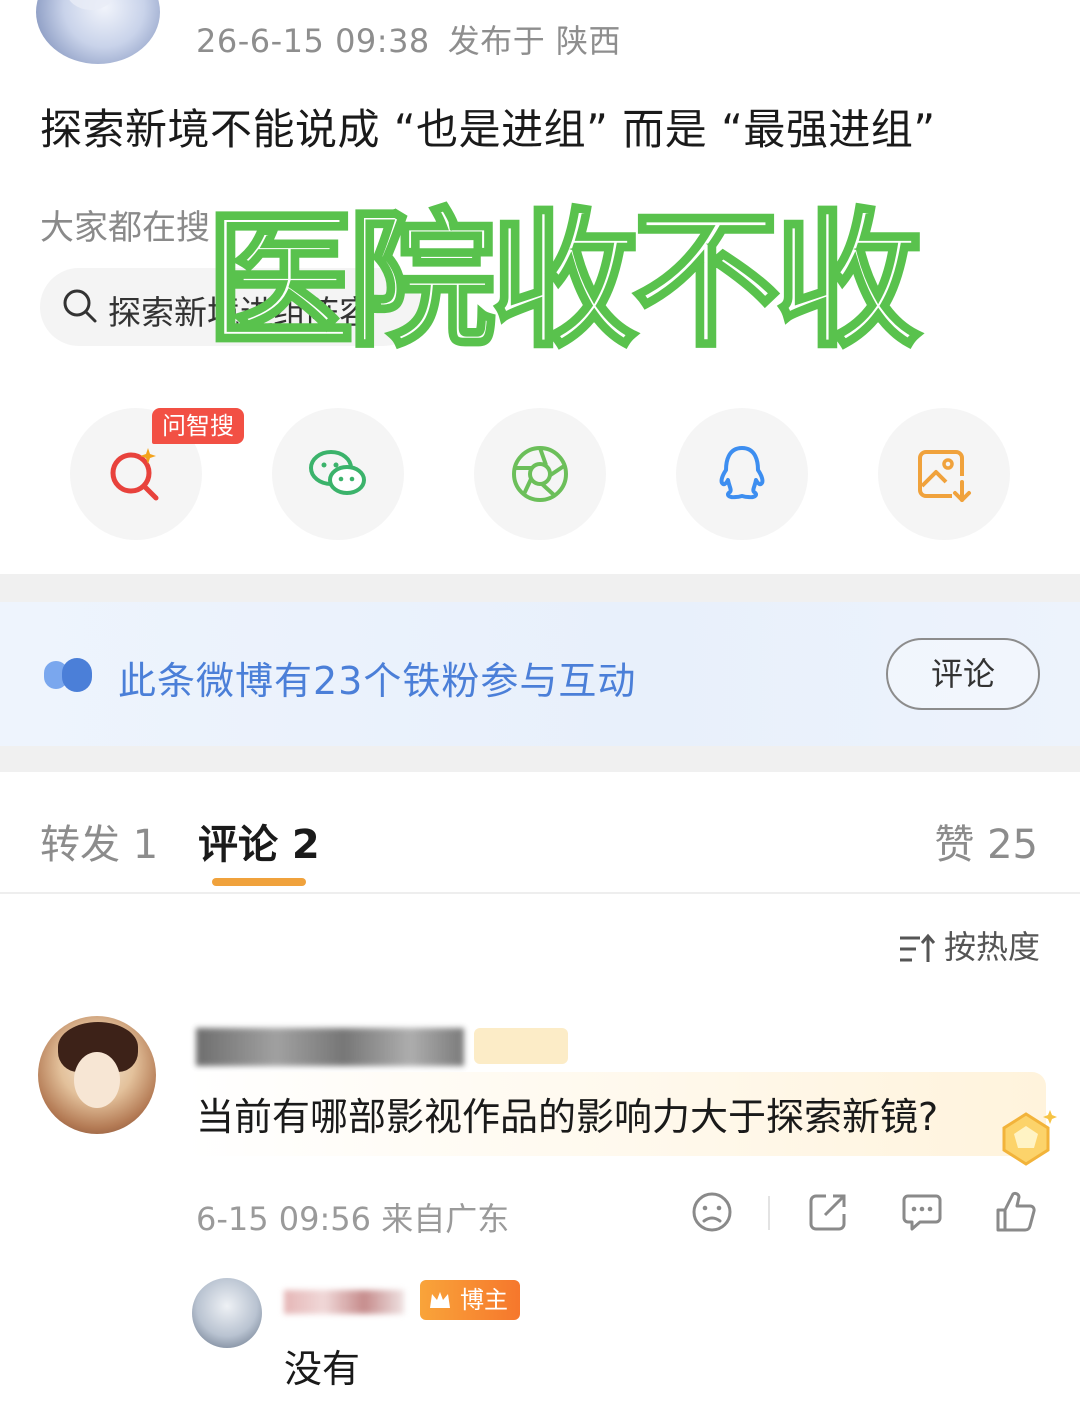 Image resolution: width=1080 pixels, height=1420 pixels. What do you see at coordinates (344, 1302) in the screenshot?
I see `replier-name-redacted` at bounding box center [344, 1302].